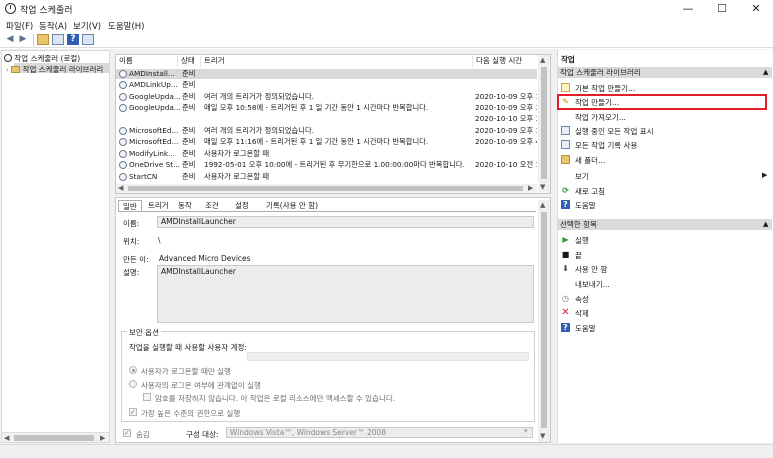 The width and height of the screenshot is (773, 458). What do you see at coordinates (88, 39) in the screenshot?
I see `action-pane-icon` at bounding box center [88, 39].